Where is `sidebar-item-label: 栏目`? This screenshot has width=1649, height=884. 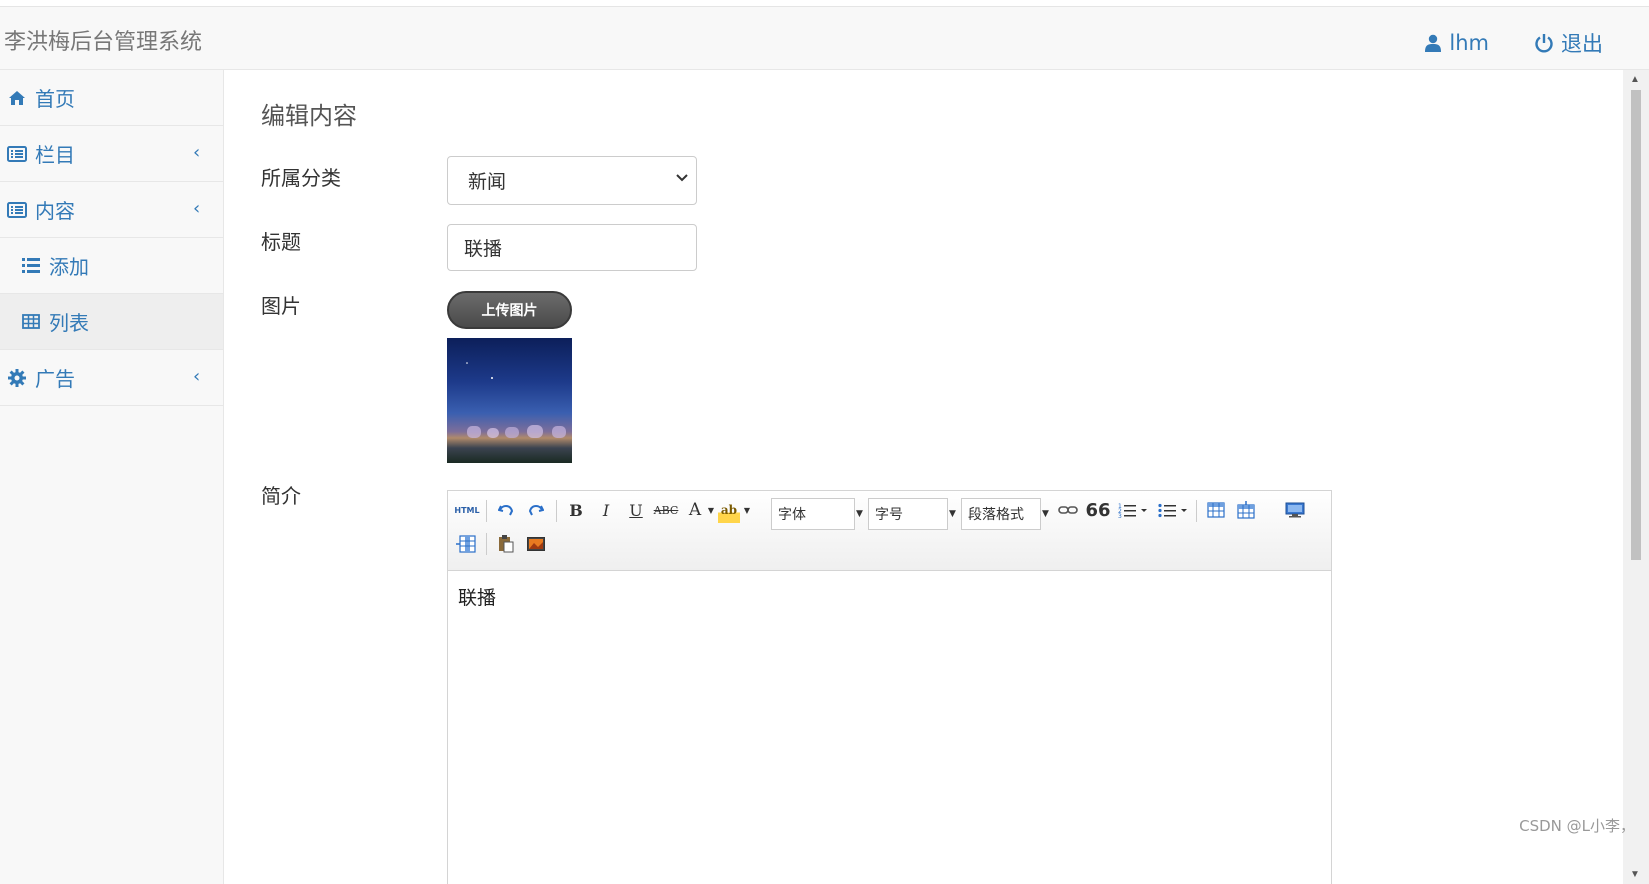
sidebar-item-label: 栏目 is located at coordinates (55, 155).